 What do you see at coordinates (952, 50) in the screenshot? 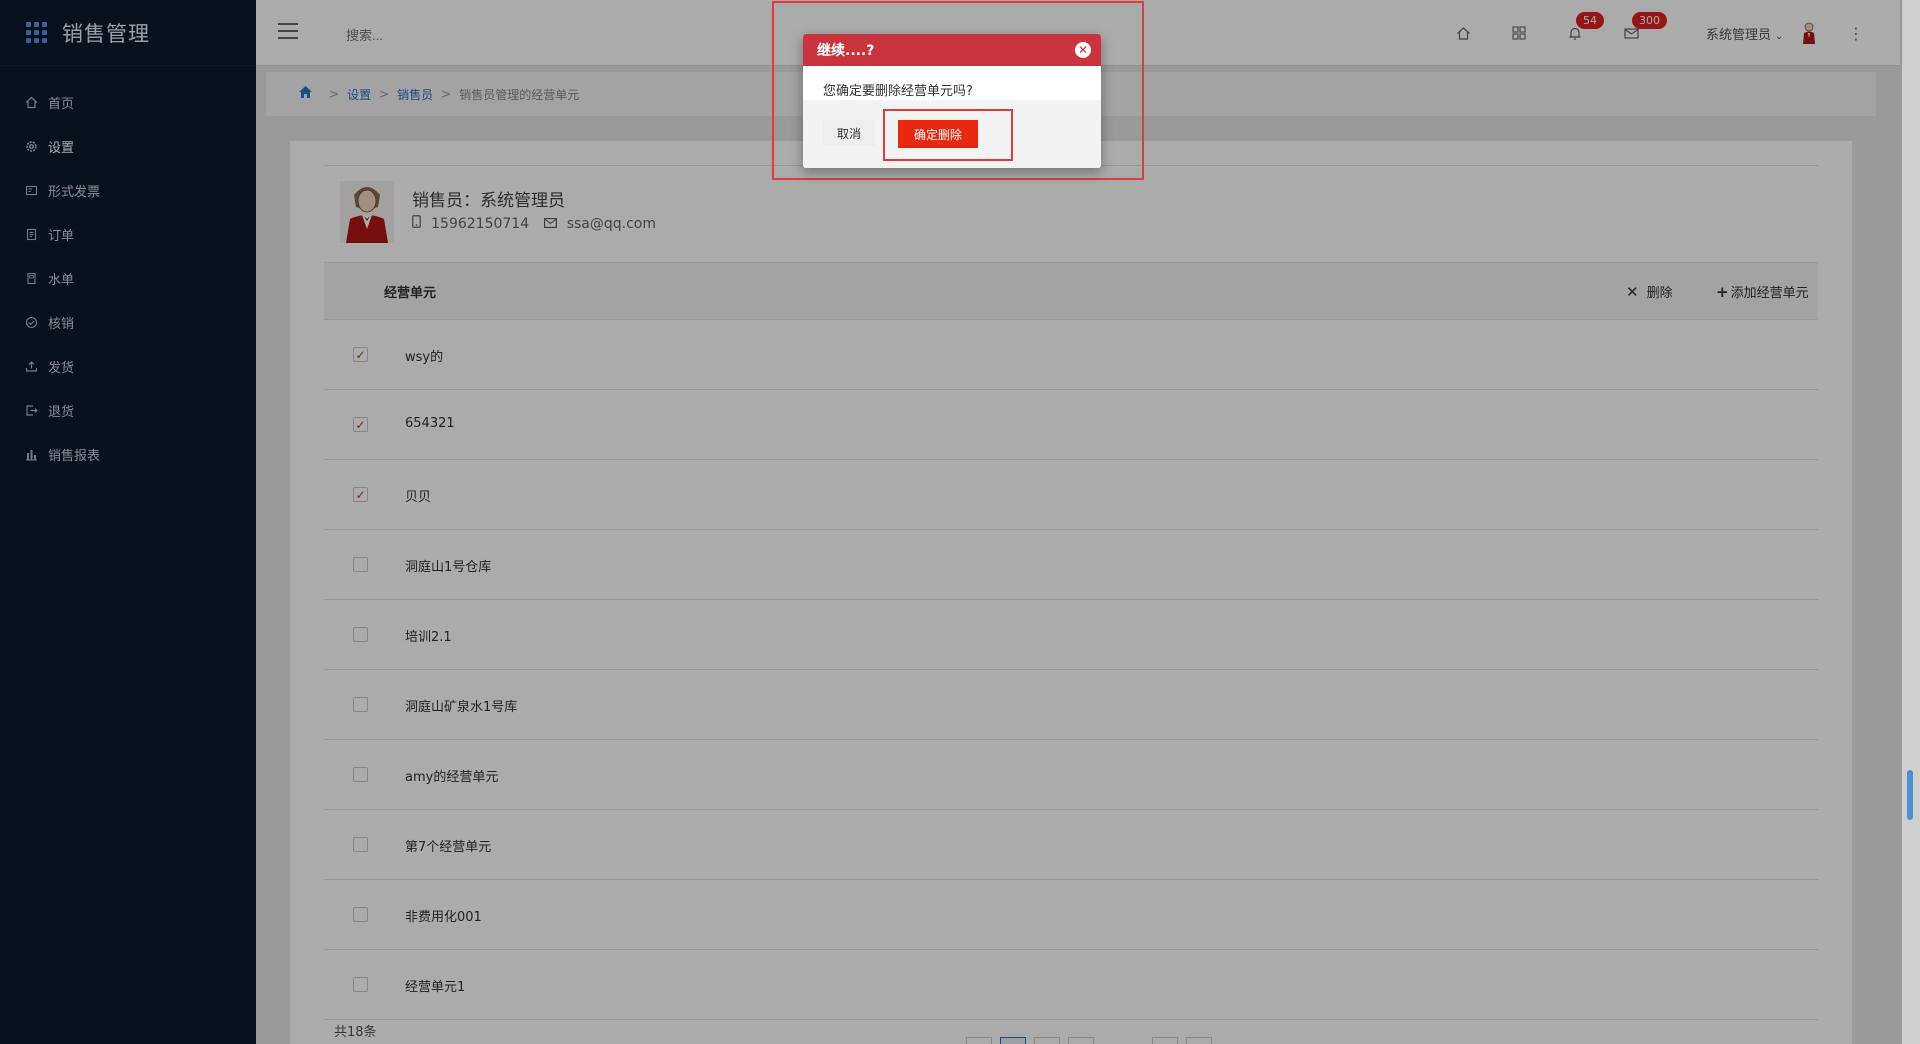
I see `dialog-header: 继续....? ✕` at bounding box center [952, 50].